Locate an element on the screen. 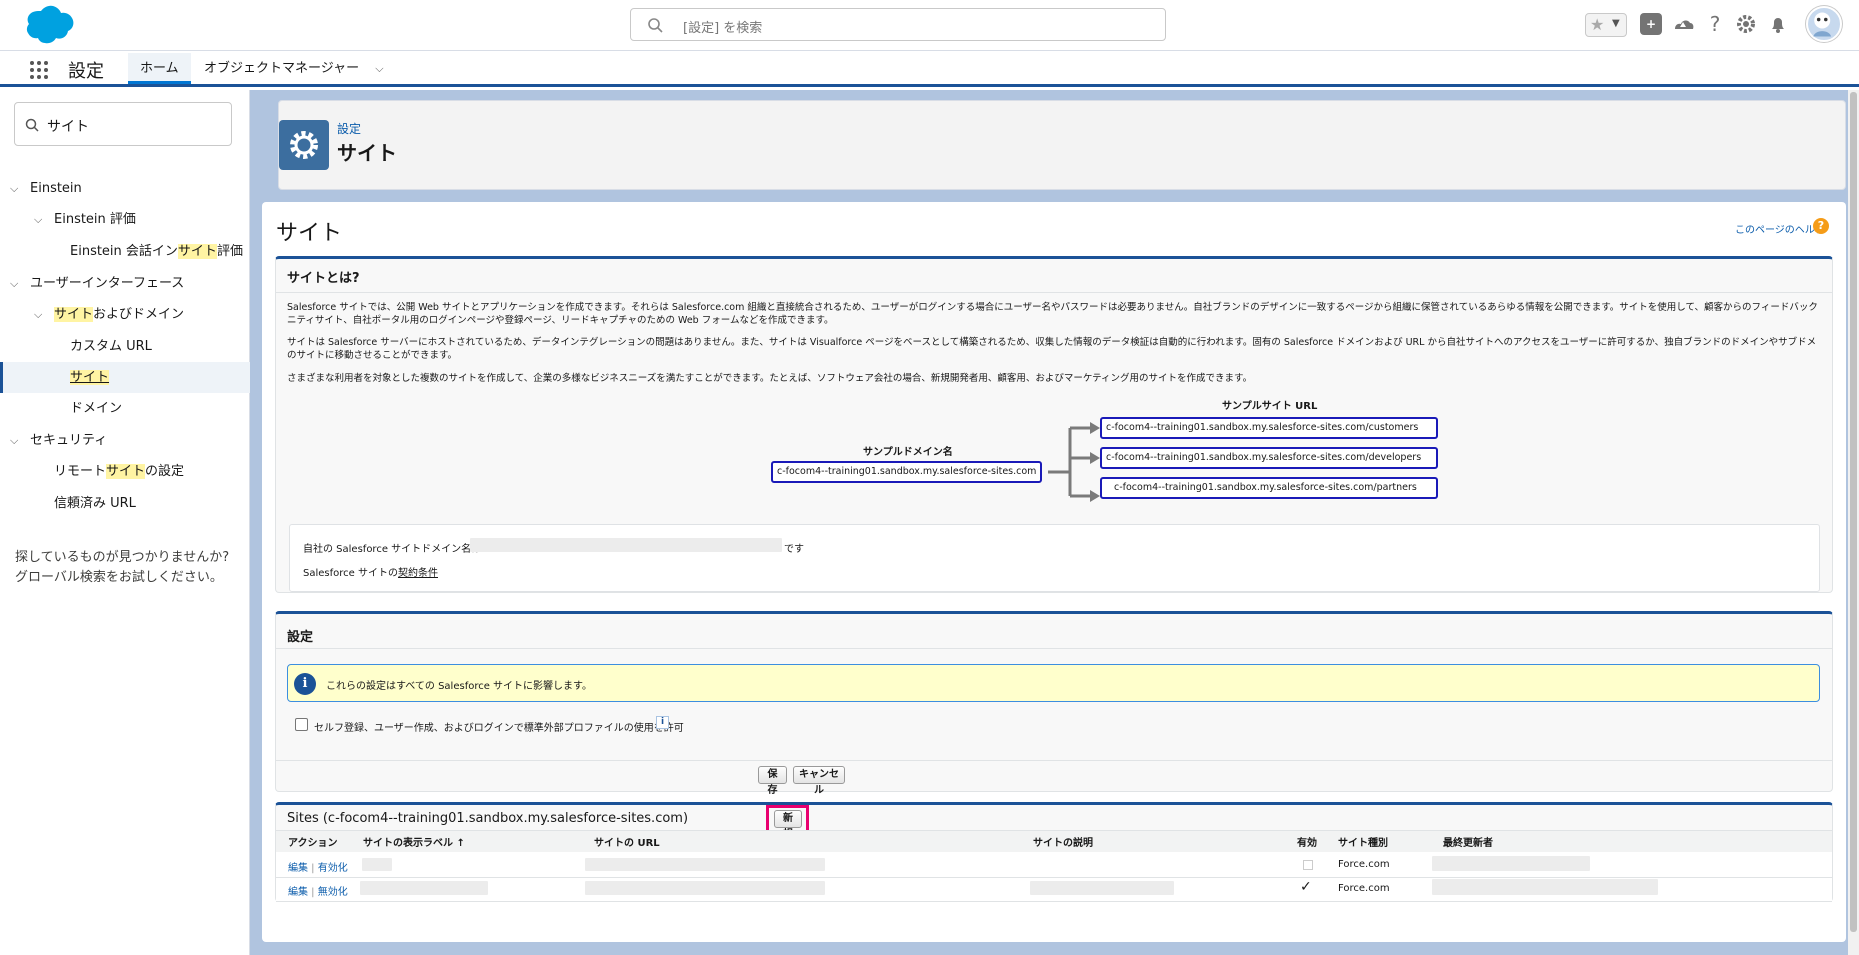 The height and width of the screenshot is (955, 1859). tree-item-einstein-eval: ⌵ Einstein 評価 is located at coordinates (125, 219).